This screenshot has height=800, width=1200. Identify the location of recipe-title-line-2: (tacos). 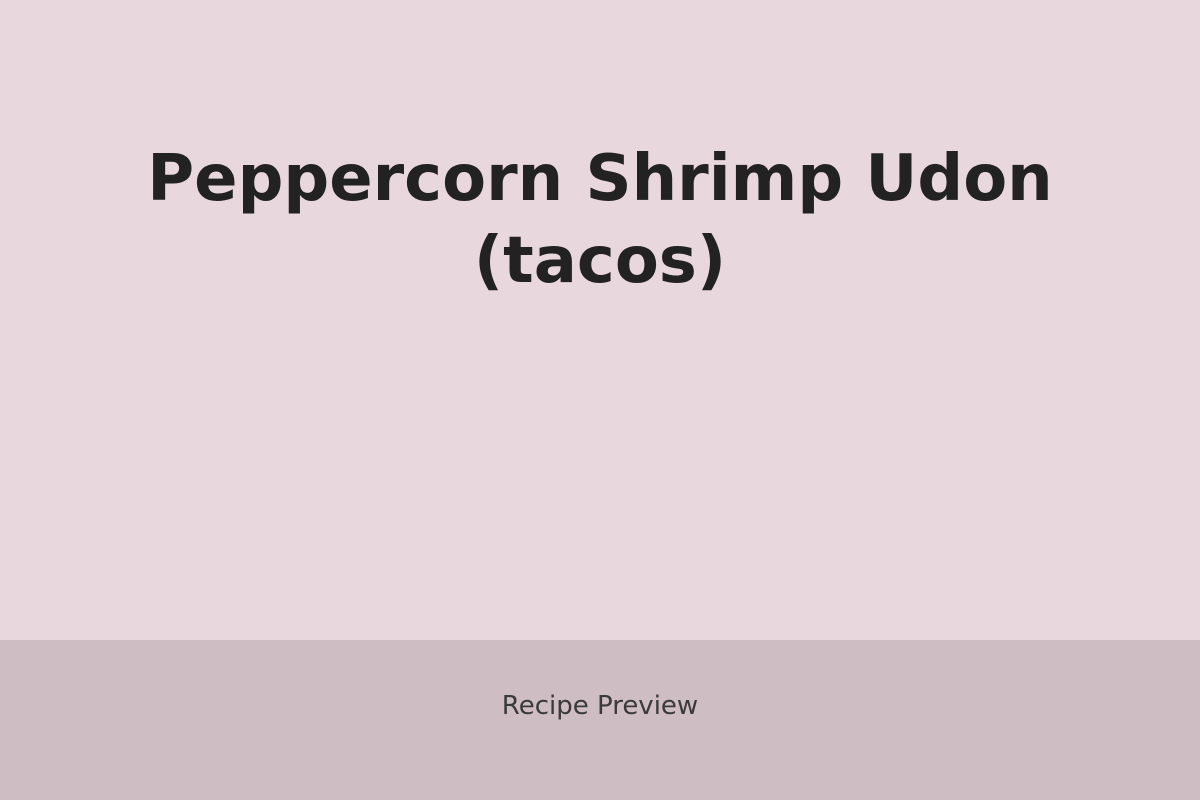
(600, 261).